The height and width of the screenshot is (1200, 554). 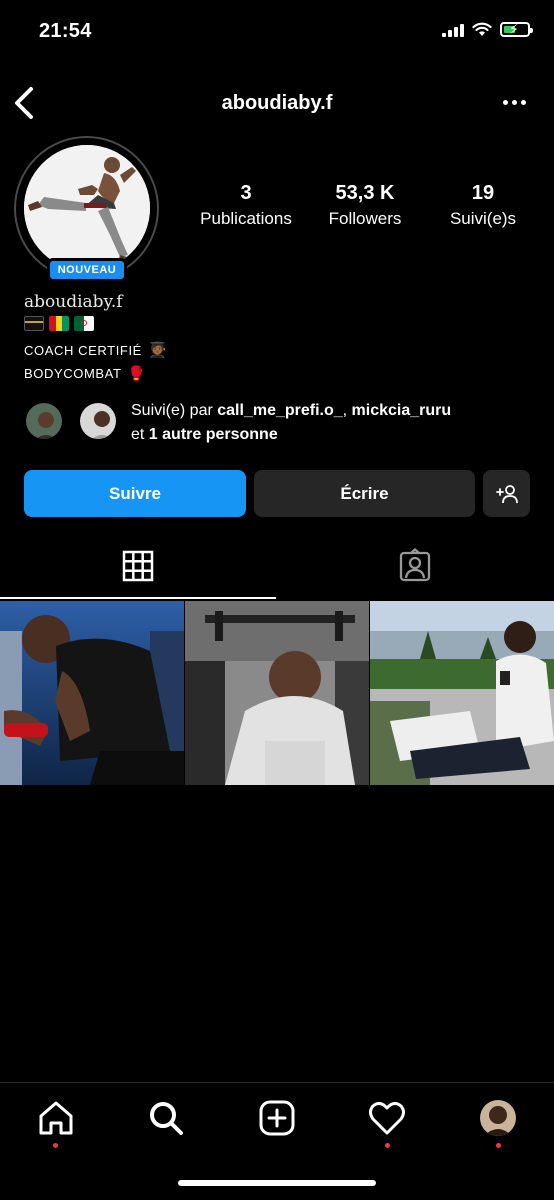 What do you see at coordinates (65, 31) in the screenshot?
I see `status-time: 21:54` at bounding box center [65, 31].